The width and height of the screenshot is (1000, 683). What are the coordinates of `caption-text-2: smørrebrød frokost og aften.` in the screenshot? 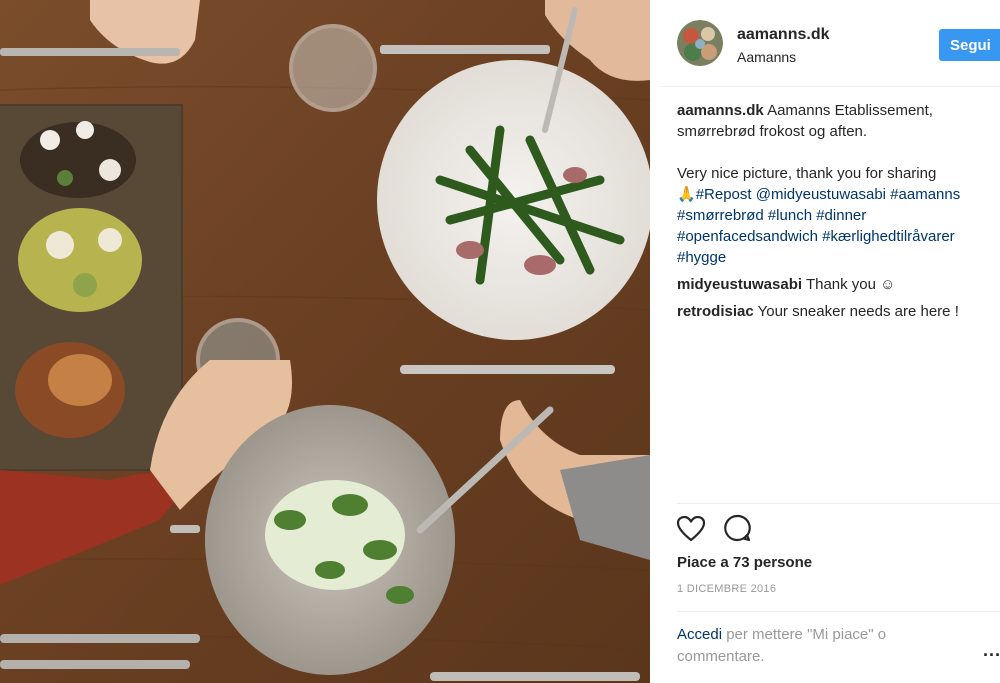 It's located at (772, 131).